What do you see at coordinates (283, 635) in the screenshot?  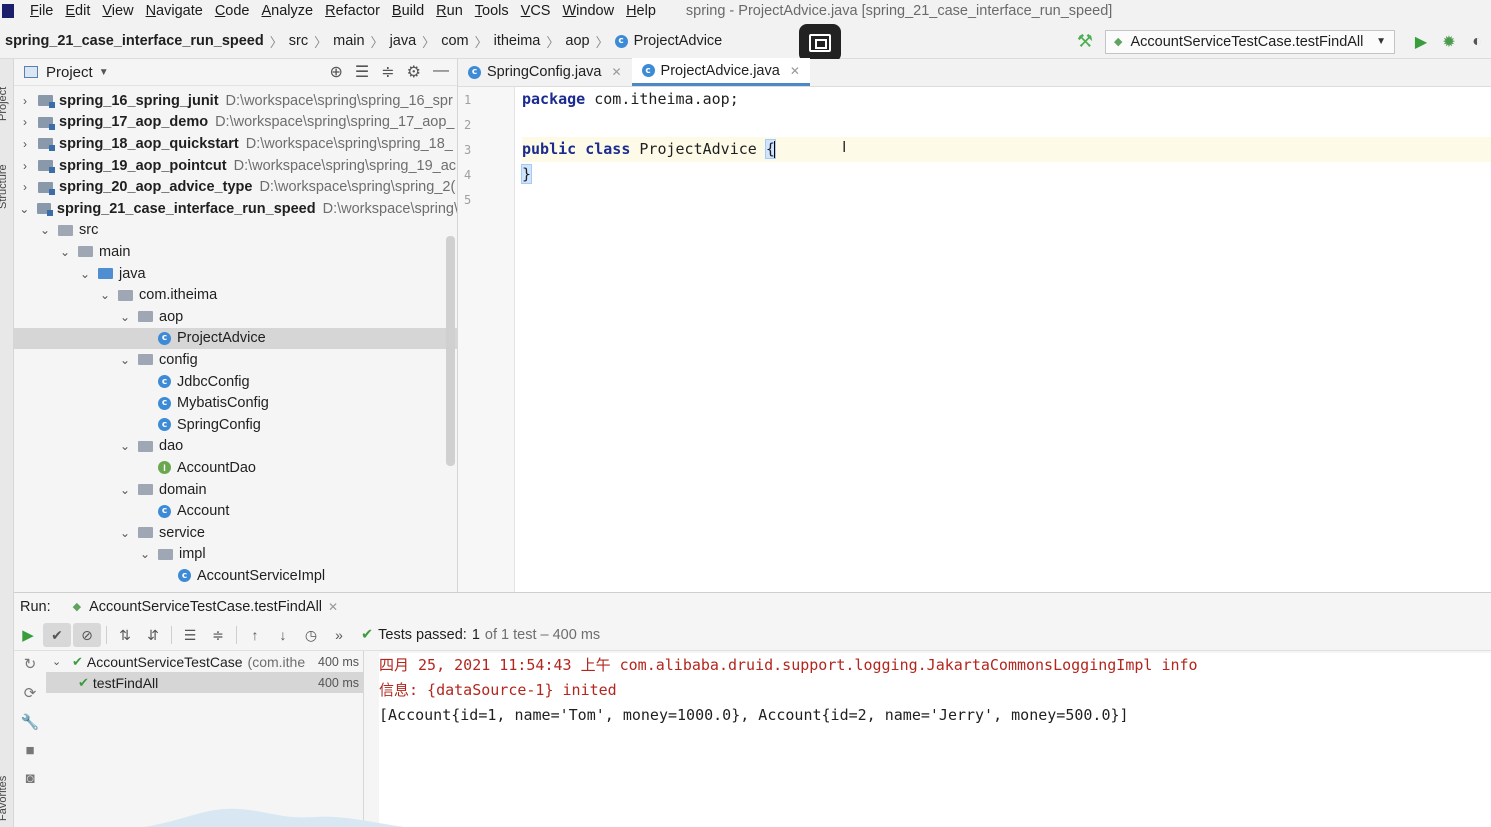 I see `arrow-down-icon: ↓` at bounding box center [283, 635].